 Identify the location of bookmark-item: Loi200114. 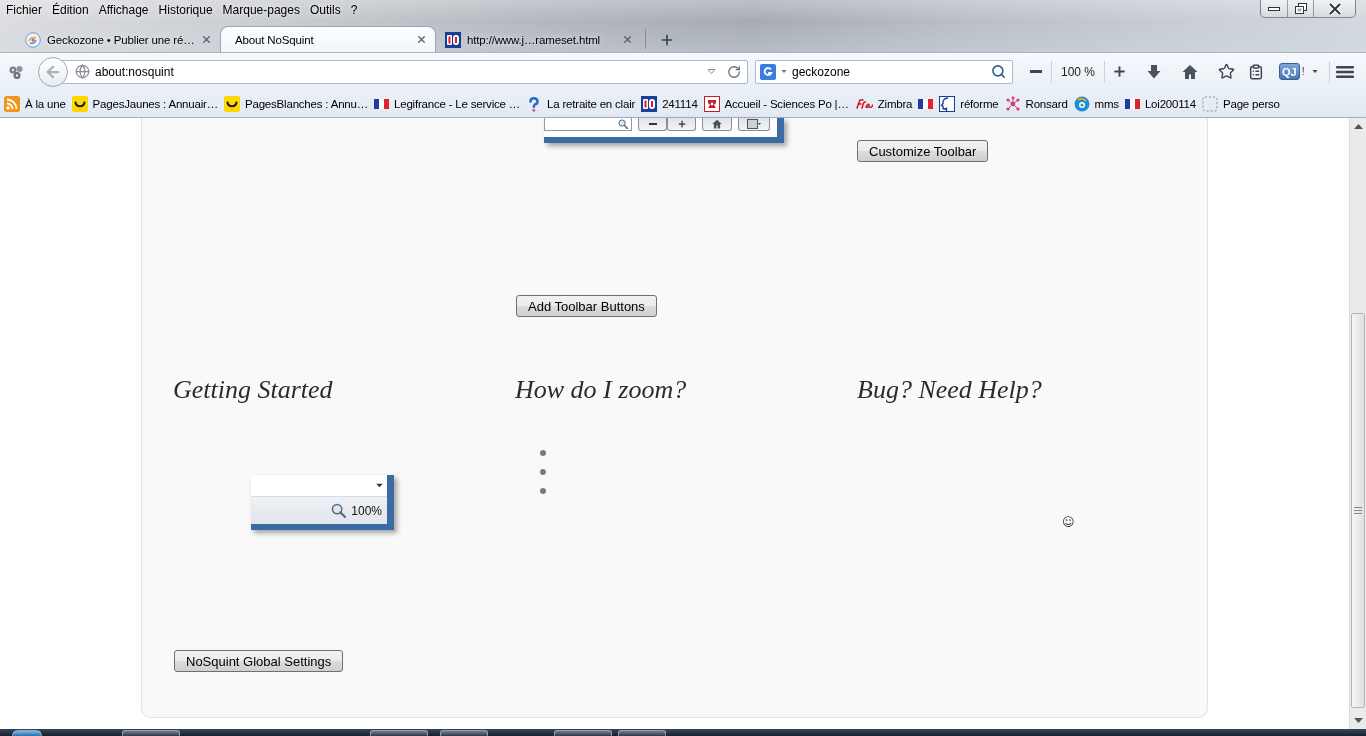
(1160, 103).